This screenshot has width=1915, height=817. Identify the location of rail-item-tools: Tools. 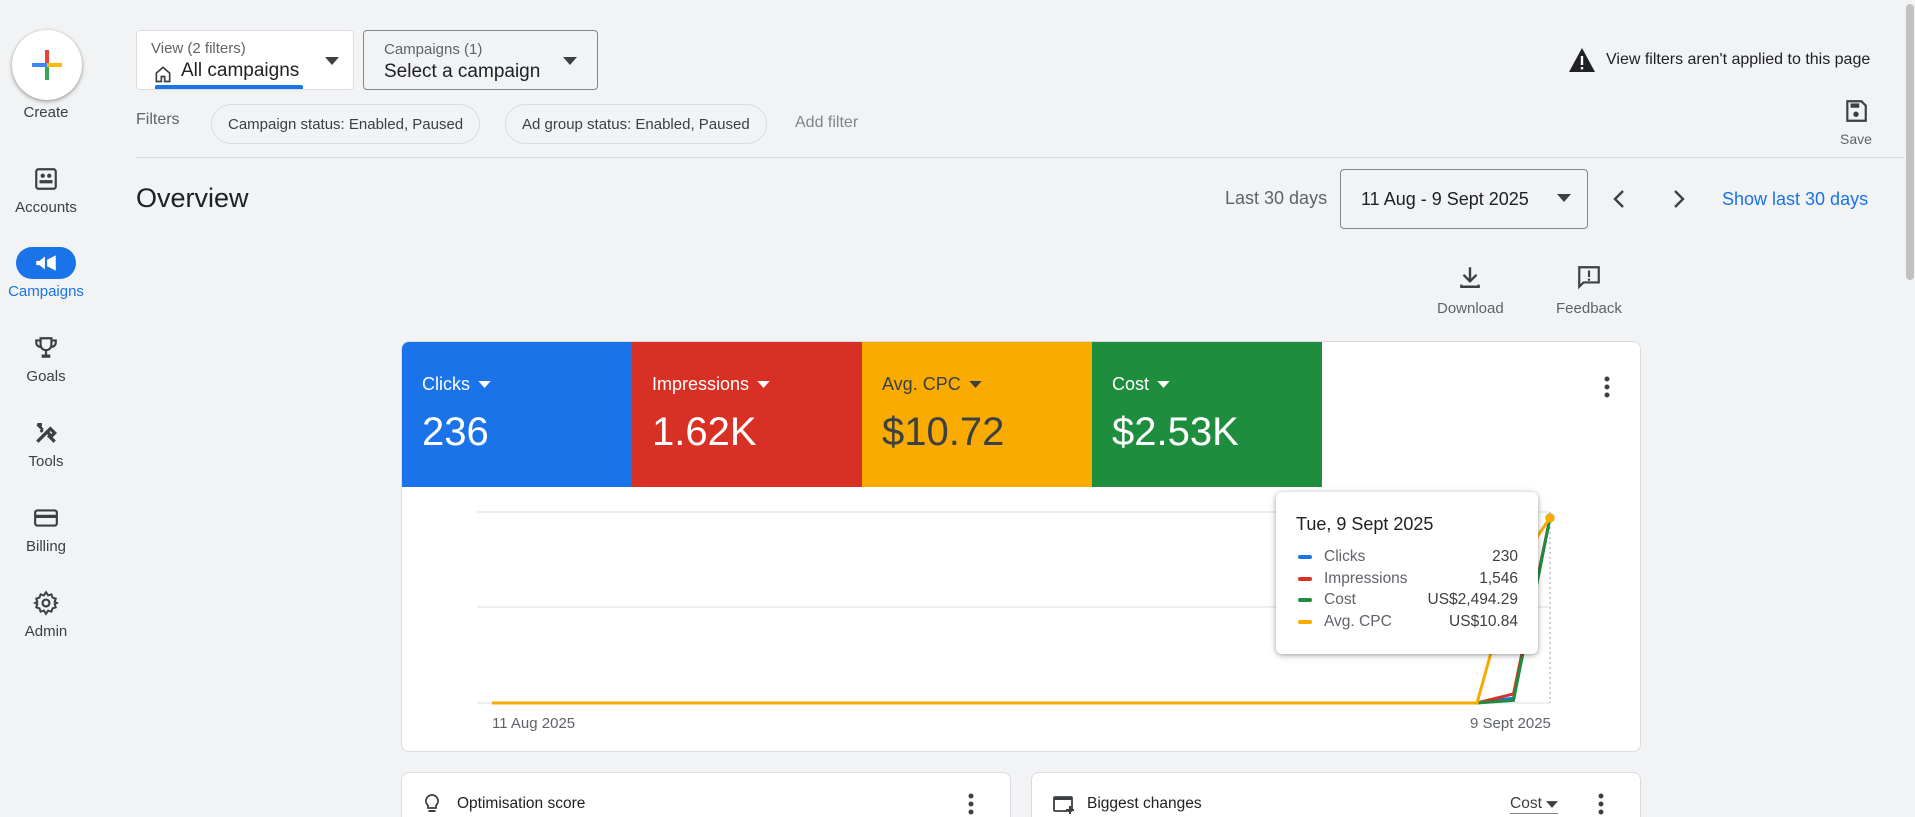
(46, 452).